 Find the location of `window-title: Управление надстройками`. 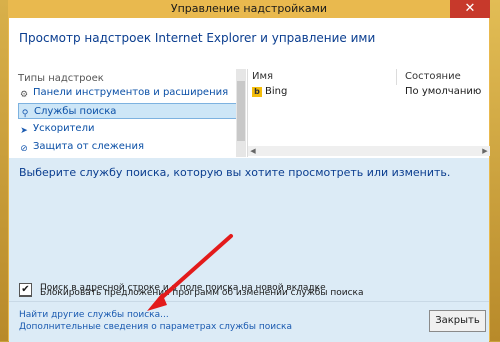

window-title: Управление надстройками is located at coordinates (249, 8).